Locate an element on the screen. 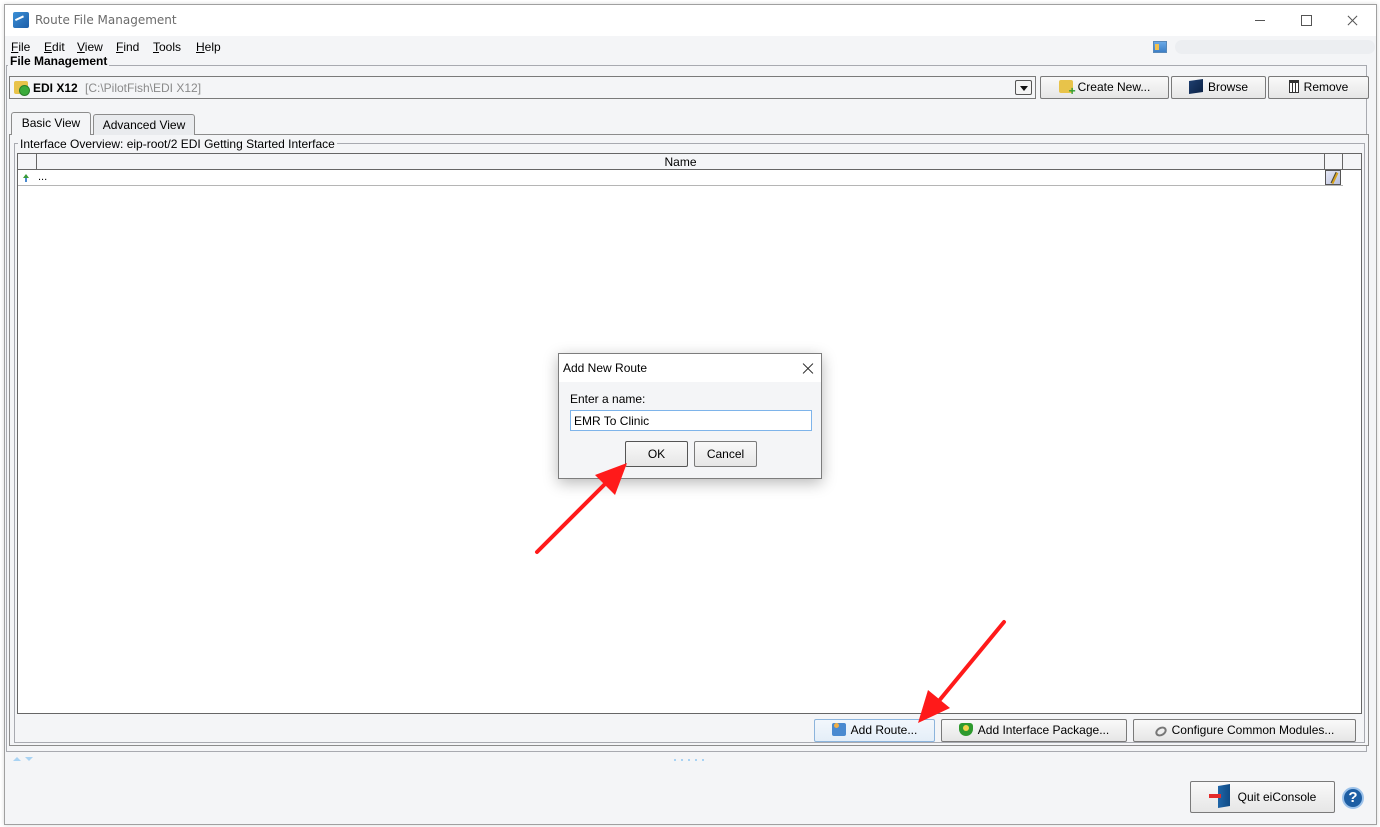  menu-tools: Tools is located at coordinates (167, 47).